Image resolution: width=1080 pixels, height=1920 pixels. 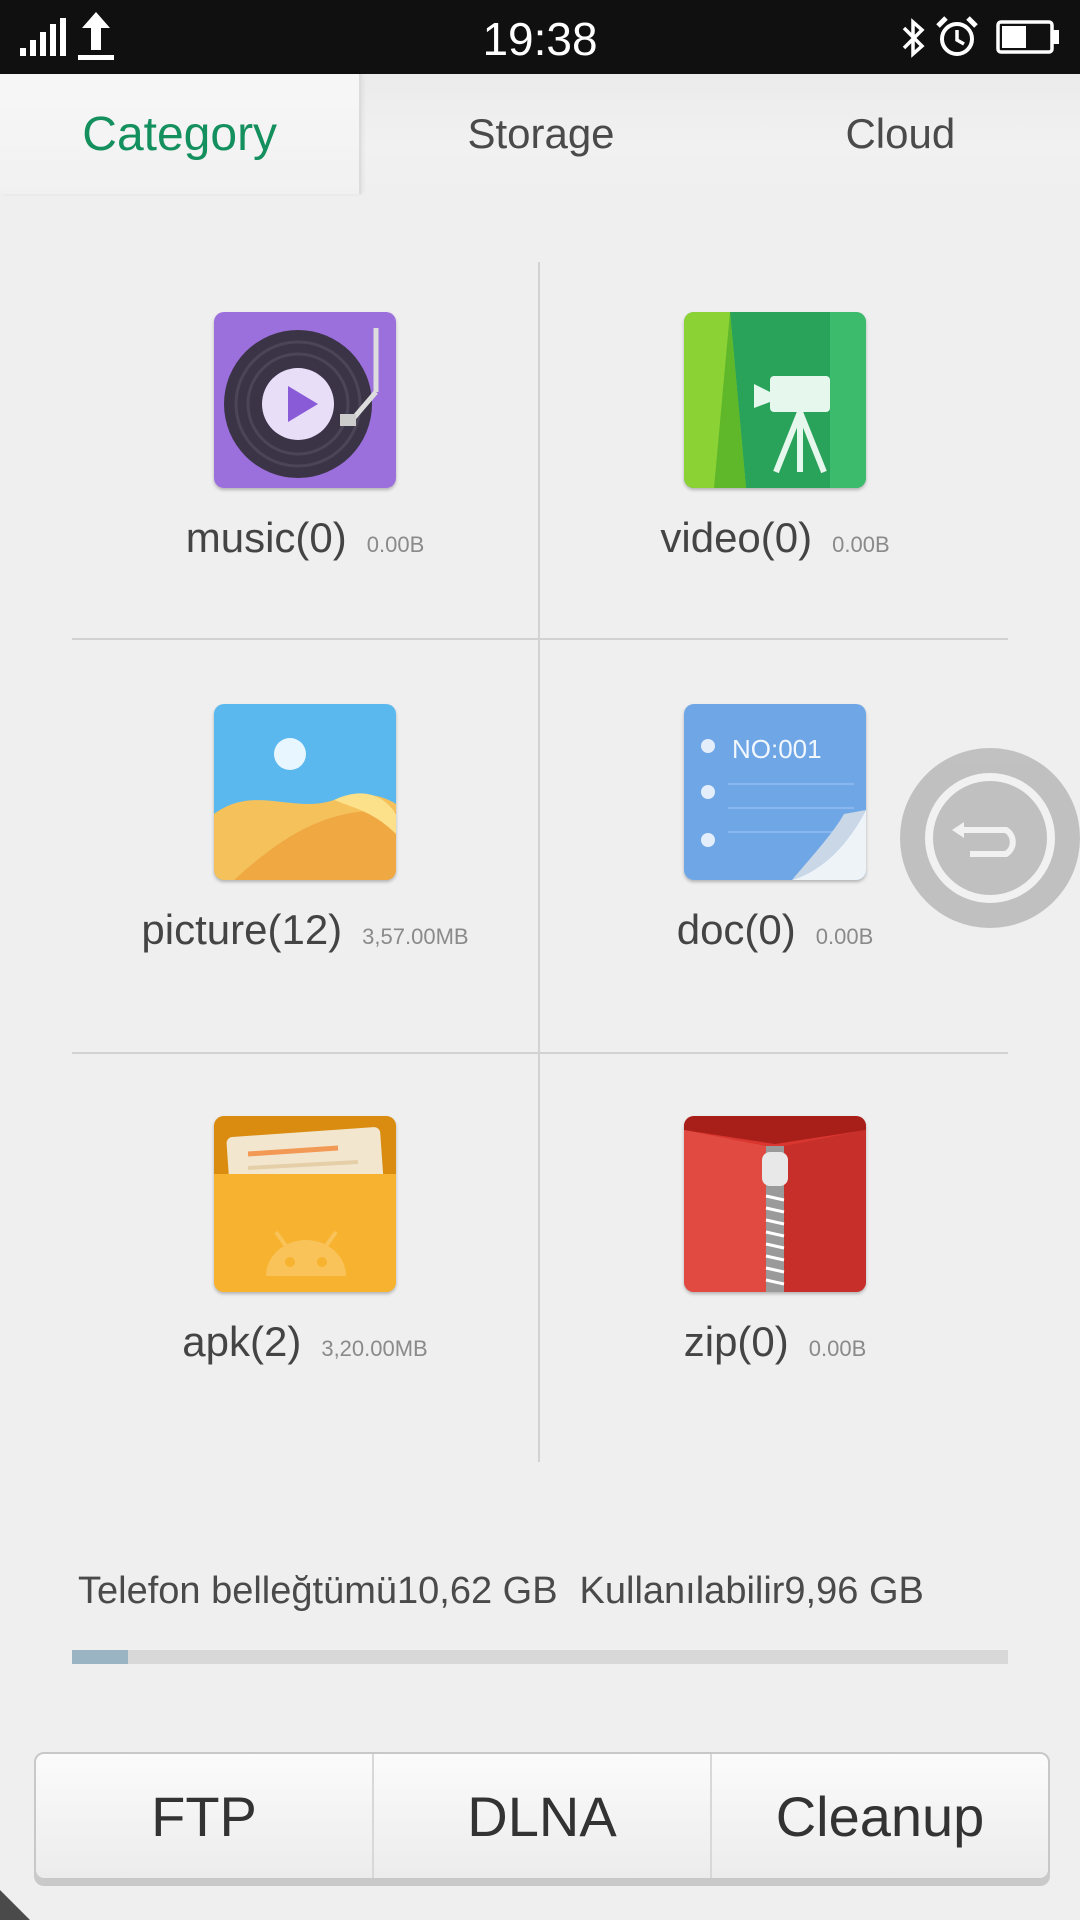 I want to click on category-apk: apk(2) 3,20.00MB, so click(x=305, y=1272).